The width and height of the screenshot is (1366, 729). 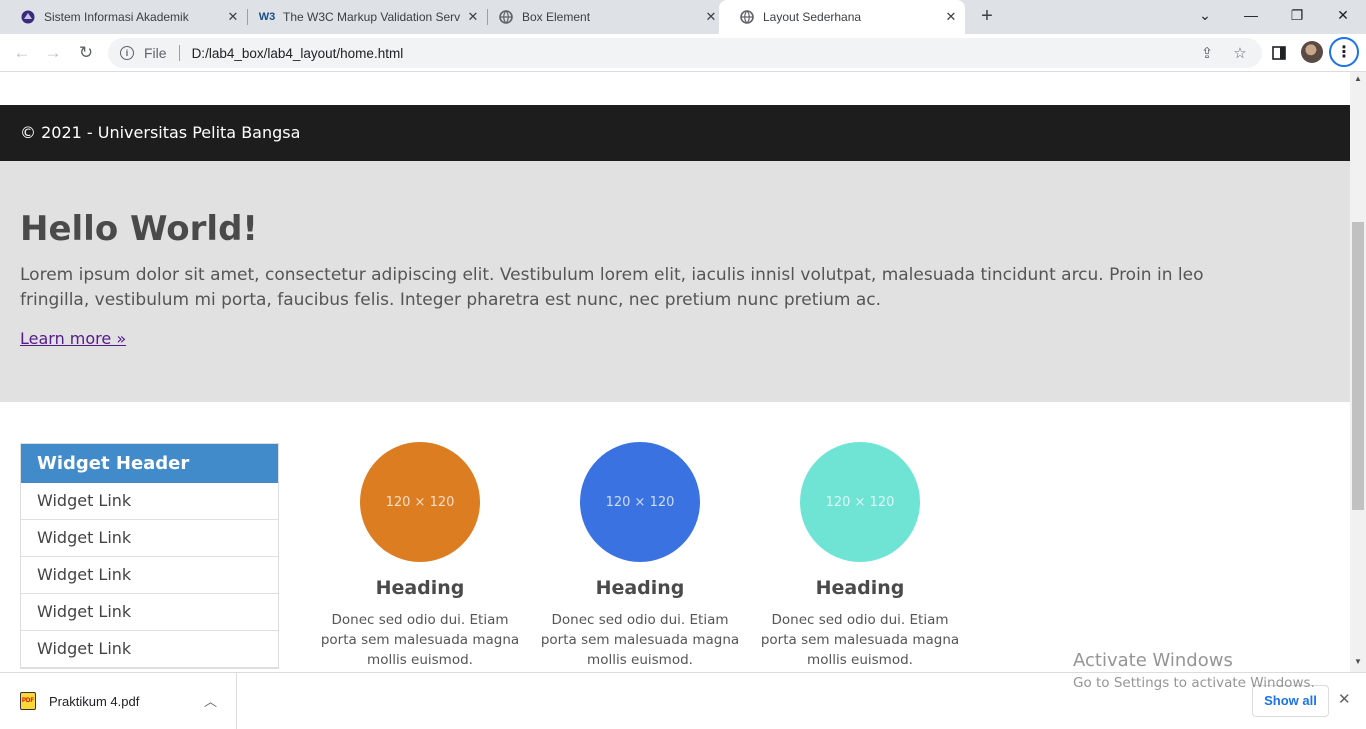 I want to click on w3c-icon: W3, so click(x=267, y=17).